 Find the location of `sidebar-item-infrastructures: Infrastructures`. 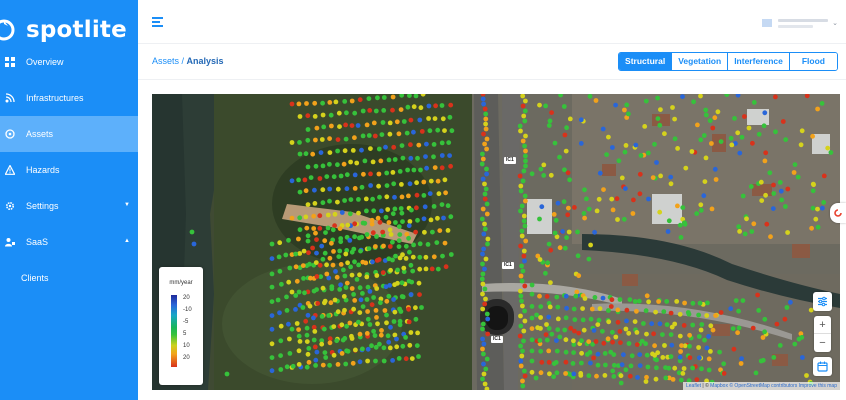

sidebar-item-infrastructures: Infrastructures is located at coordinates (69, 98).